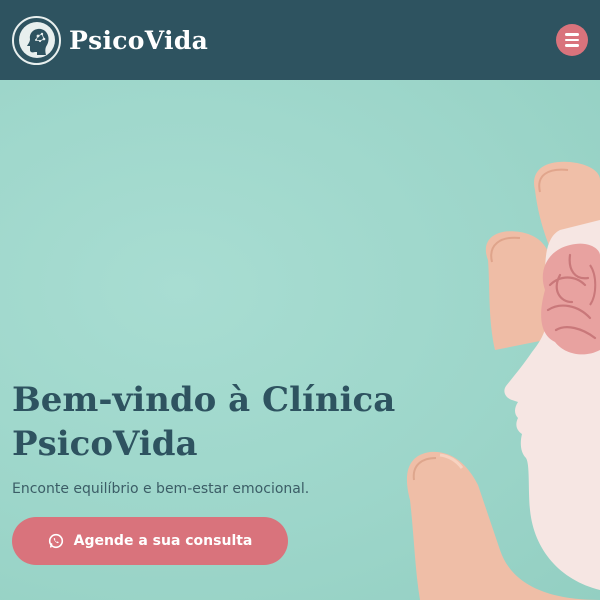  I want to click on head-silhouette-icon, so click(36, 40).